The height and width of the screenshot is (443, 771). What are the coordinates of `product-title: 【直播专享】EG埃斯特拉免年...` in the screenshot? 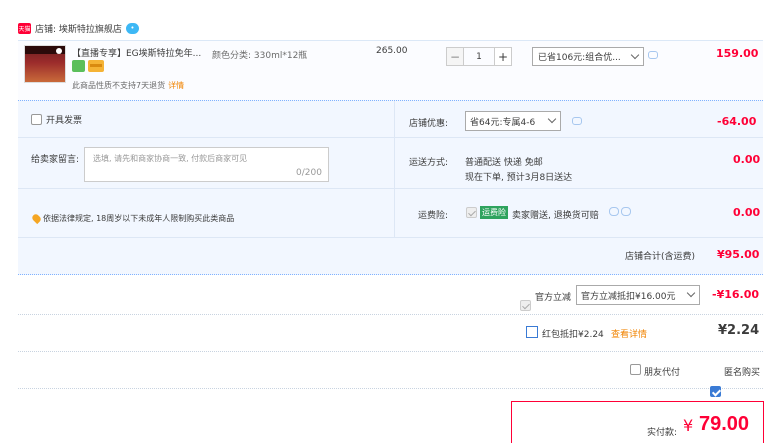 It's located at (136, 52).